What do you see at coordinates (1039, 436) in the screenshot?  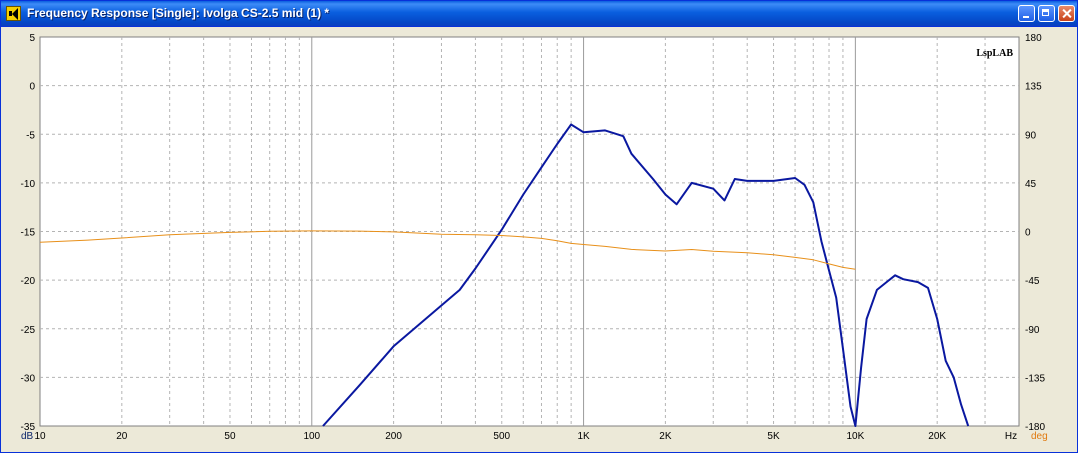 I see `y-right-unit-label: deg` at bounding box center [1039, 436].